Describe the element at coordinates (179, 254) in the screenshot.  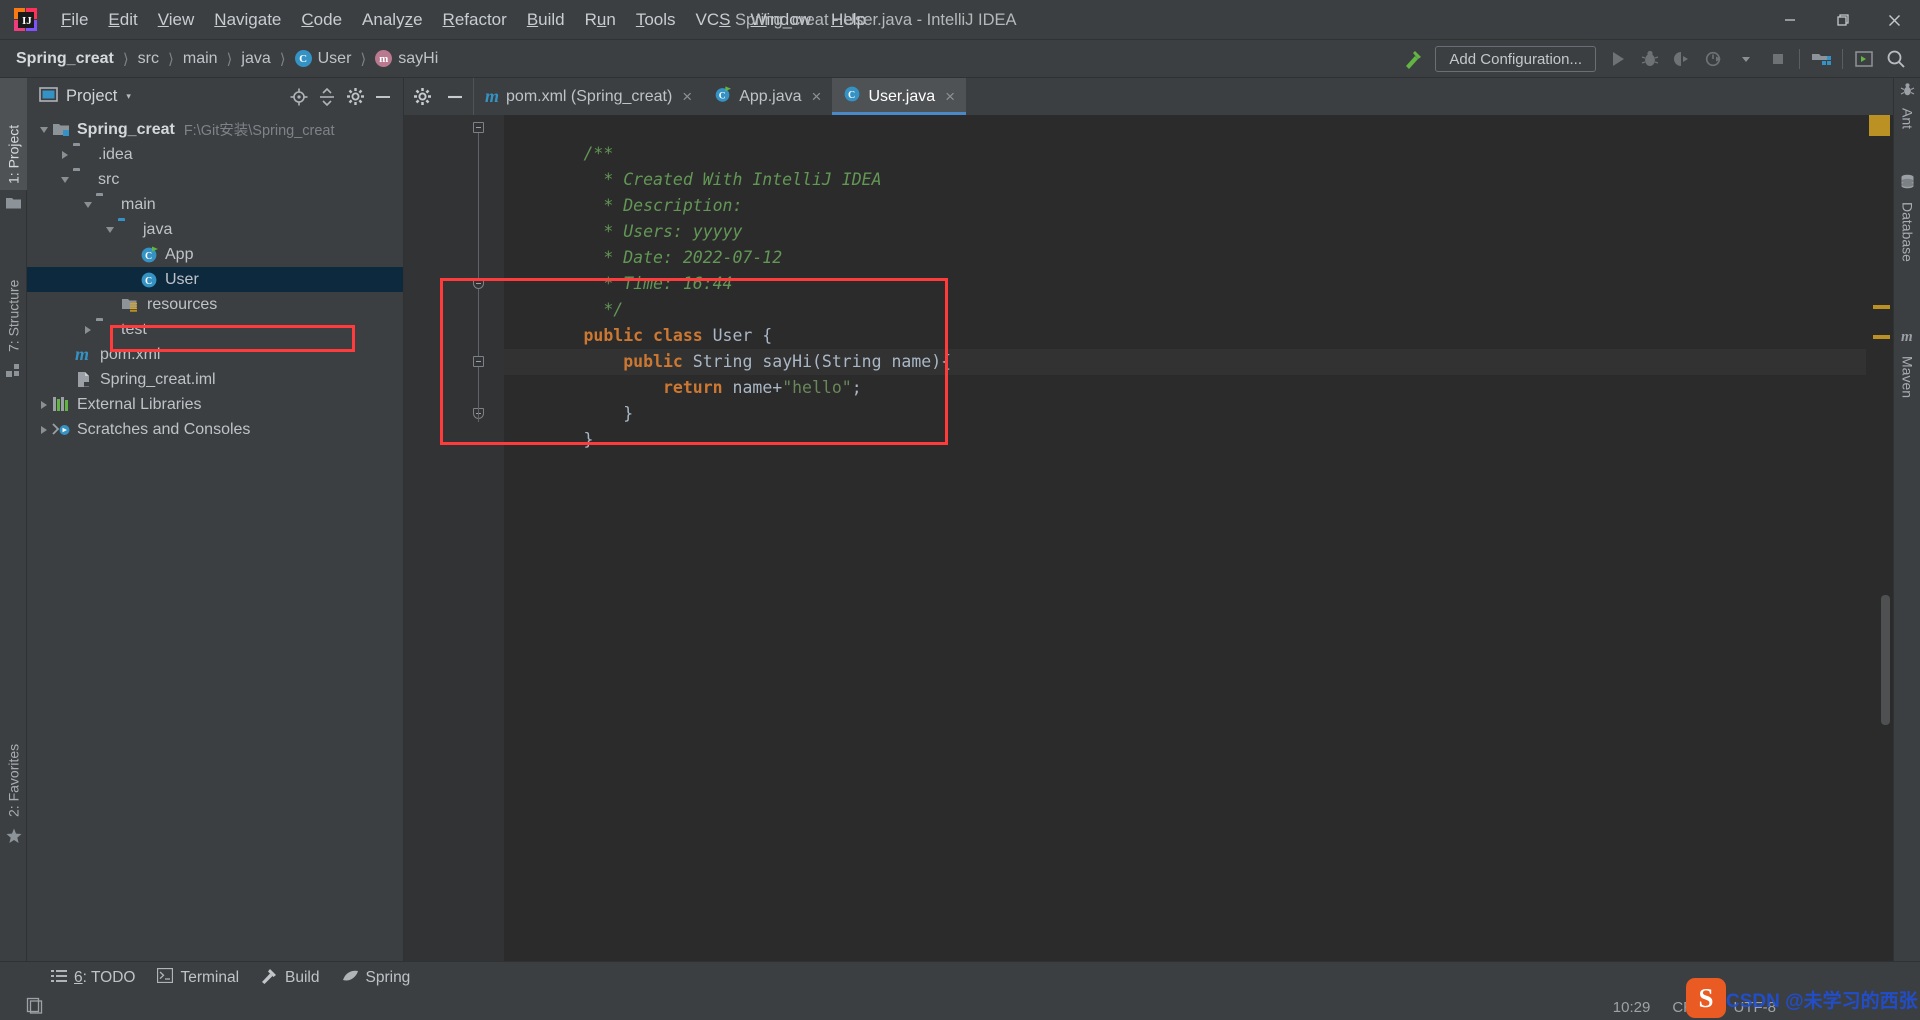
I see `tree-label: App` at that location.